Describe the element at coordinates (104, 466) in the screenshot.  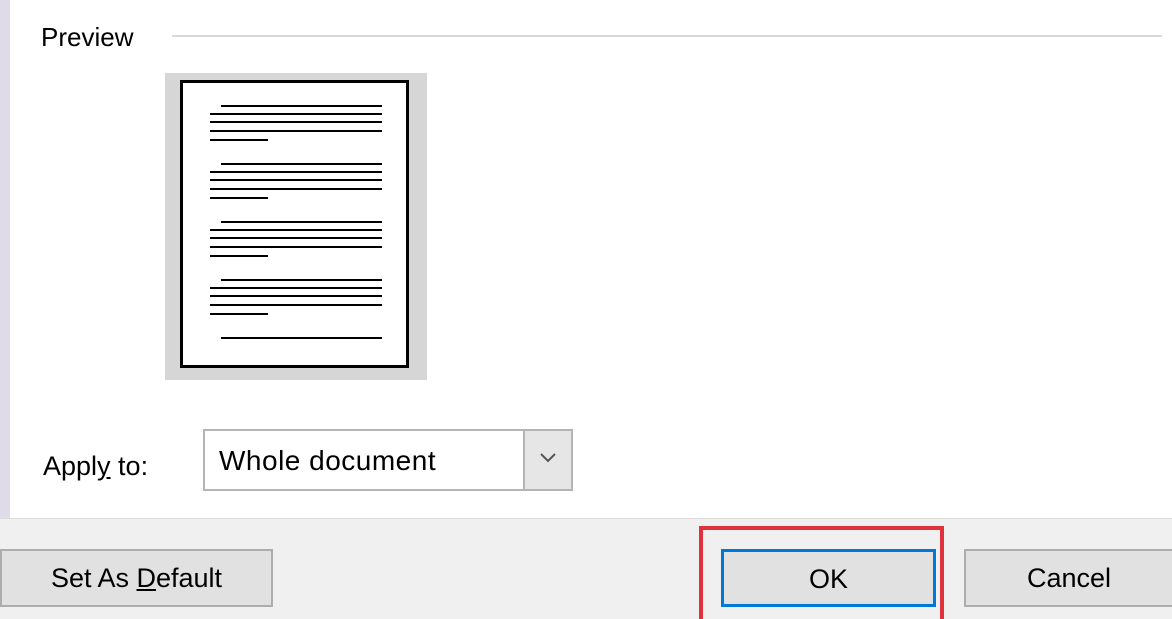
I see `apply-to-access-key: y` at that location.